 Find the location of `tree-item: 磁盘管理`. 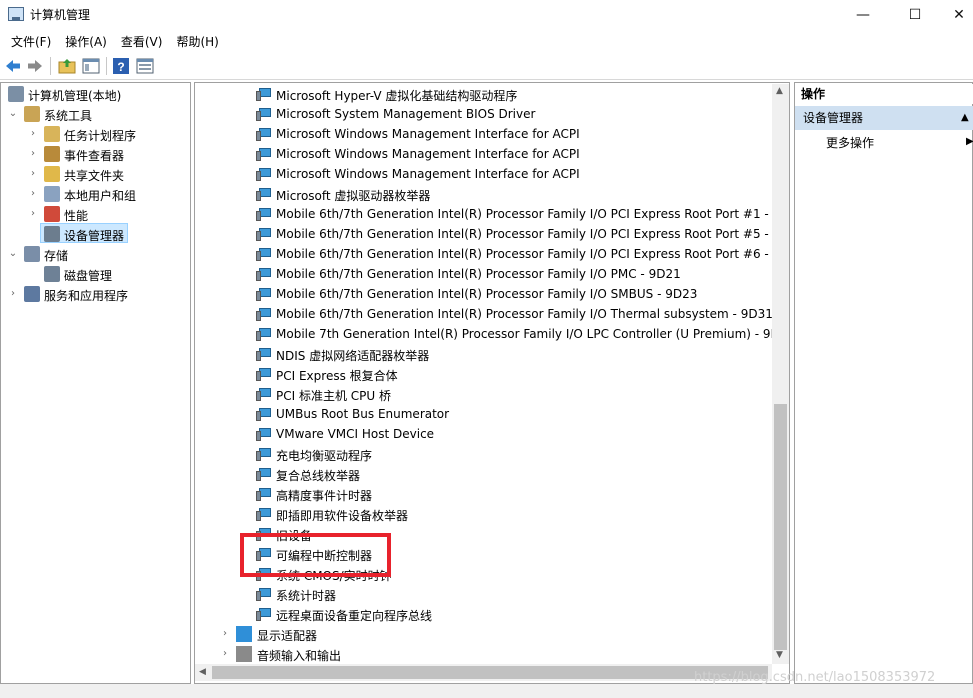

tree-item: 磁盘管理 is located at coordinates (95, 274).